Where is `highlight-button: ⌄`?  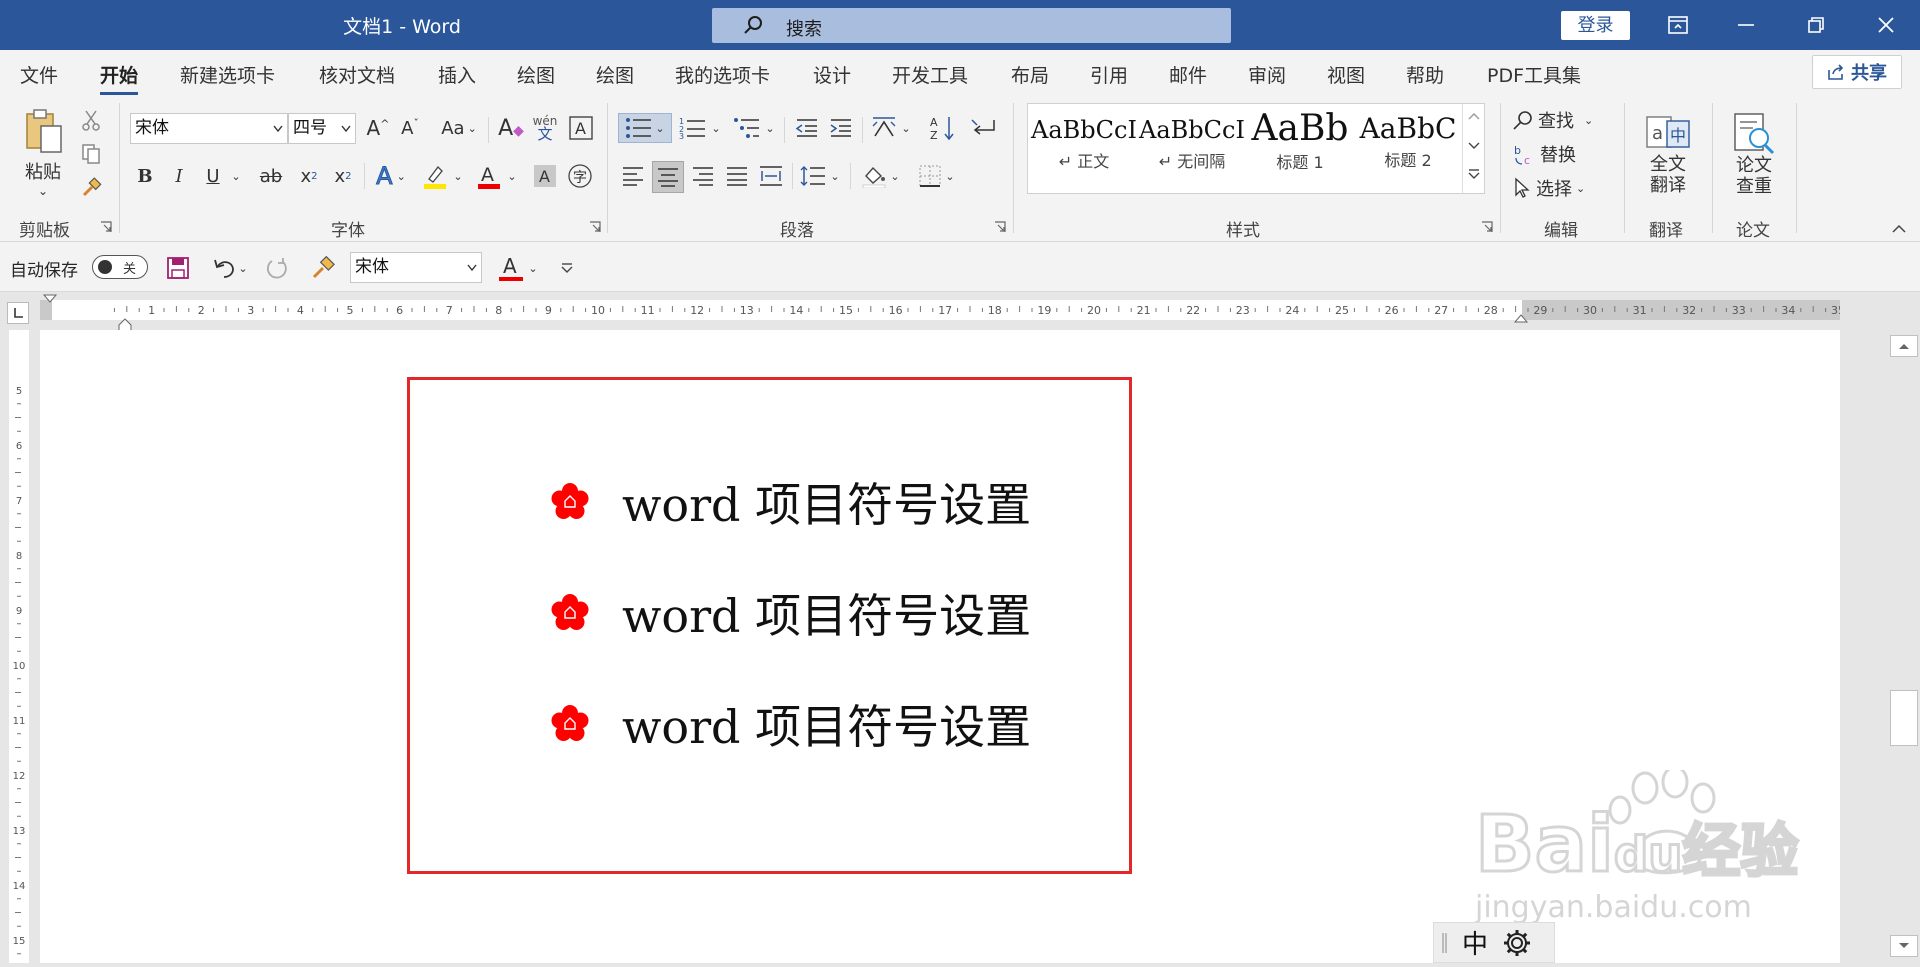
highlight-button: ⌄ is located at coordinates (443, 176).